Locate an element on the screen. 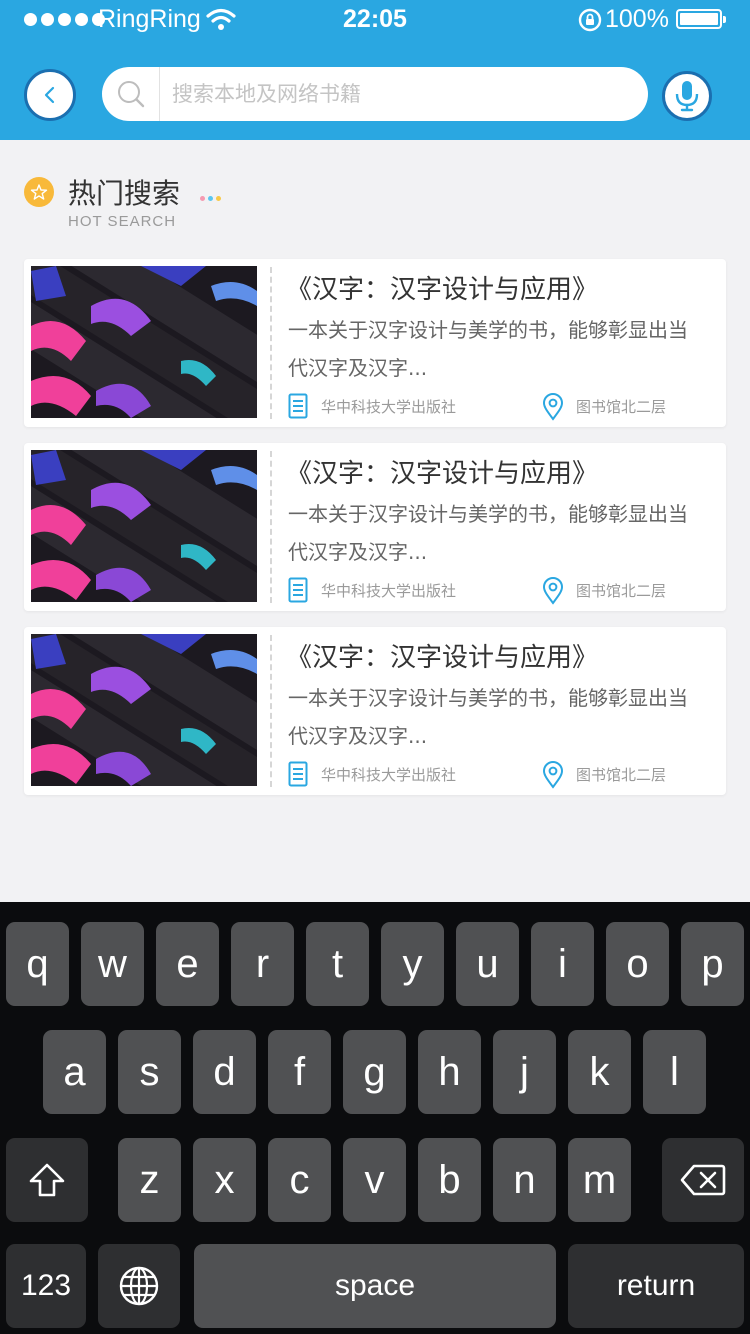  battery-percent: 100% is located at coordinates (637, 19).